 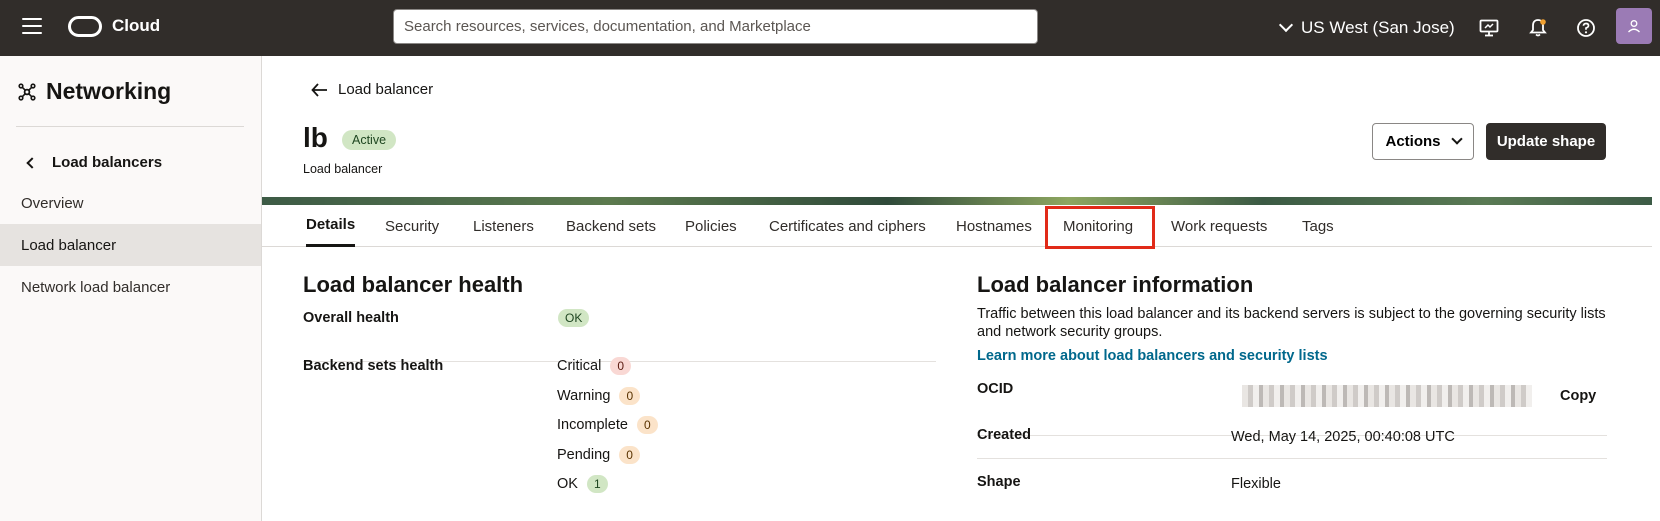 What do you see at coordinates (130, 203) in the screenshot?
I see `sidebar-item-overview: Overview` at bounding box center [130, 203].